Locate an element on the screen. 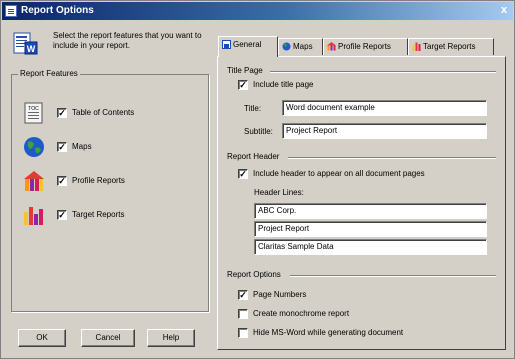 Image resolution: width=515 pixels, height=359 pixels. feature-target-reports: ✓ Target Reports is located at coordinates (112, 215).